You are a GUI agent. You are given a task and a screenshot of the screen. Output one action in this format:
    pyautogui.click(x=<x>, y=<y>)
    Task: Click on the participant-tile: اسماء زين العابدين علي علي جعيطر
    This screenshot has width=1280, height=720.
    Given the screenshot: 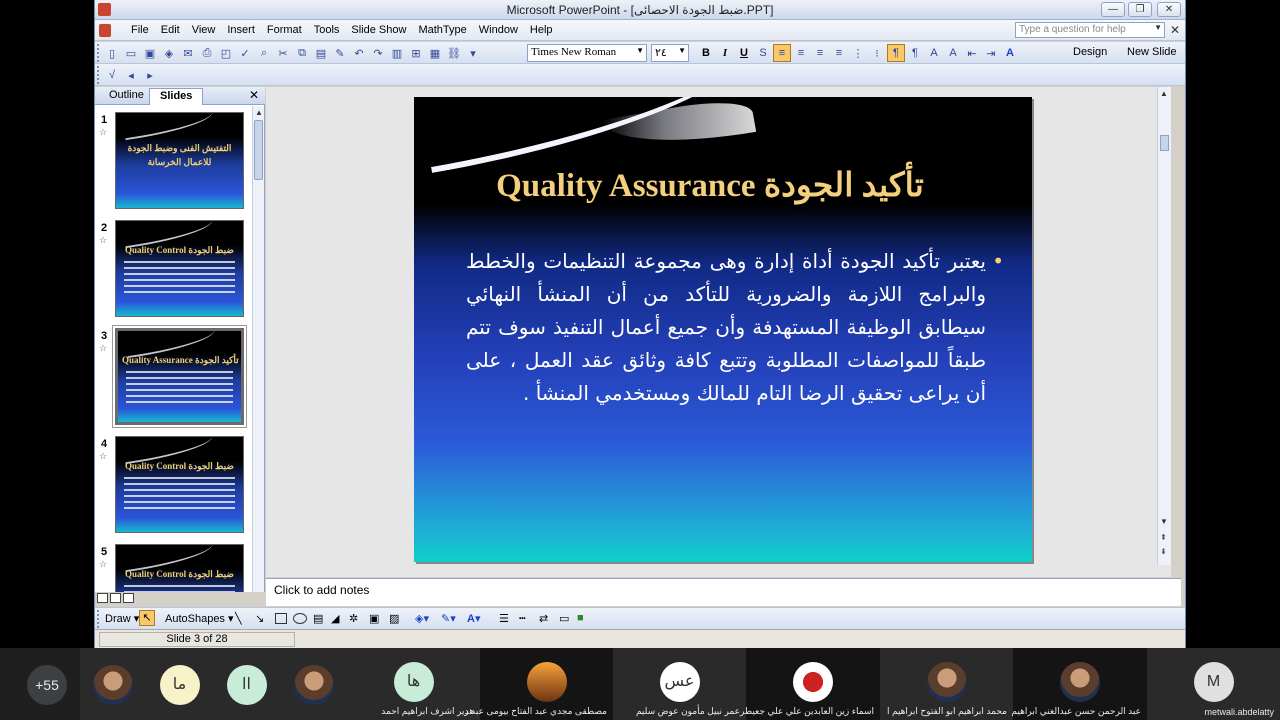 What is the action you would take?
    pyautogui.click(x=810, y=684)
    